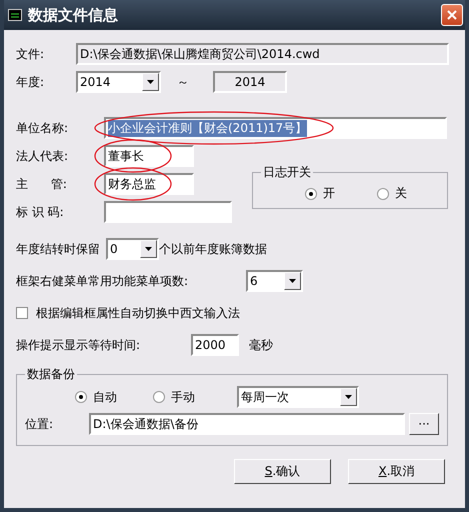 The image size is (469, 512). I want to click on radio-option: 自动, so click(114, 397).